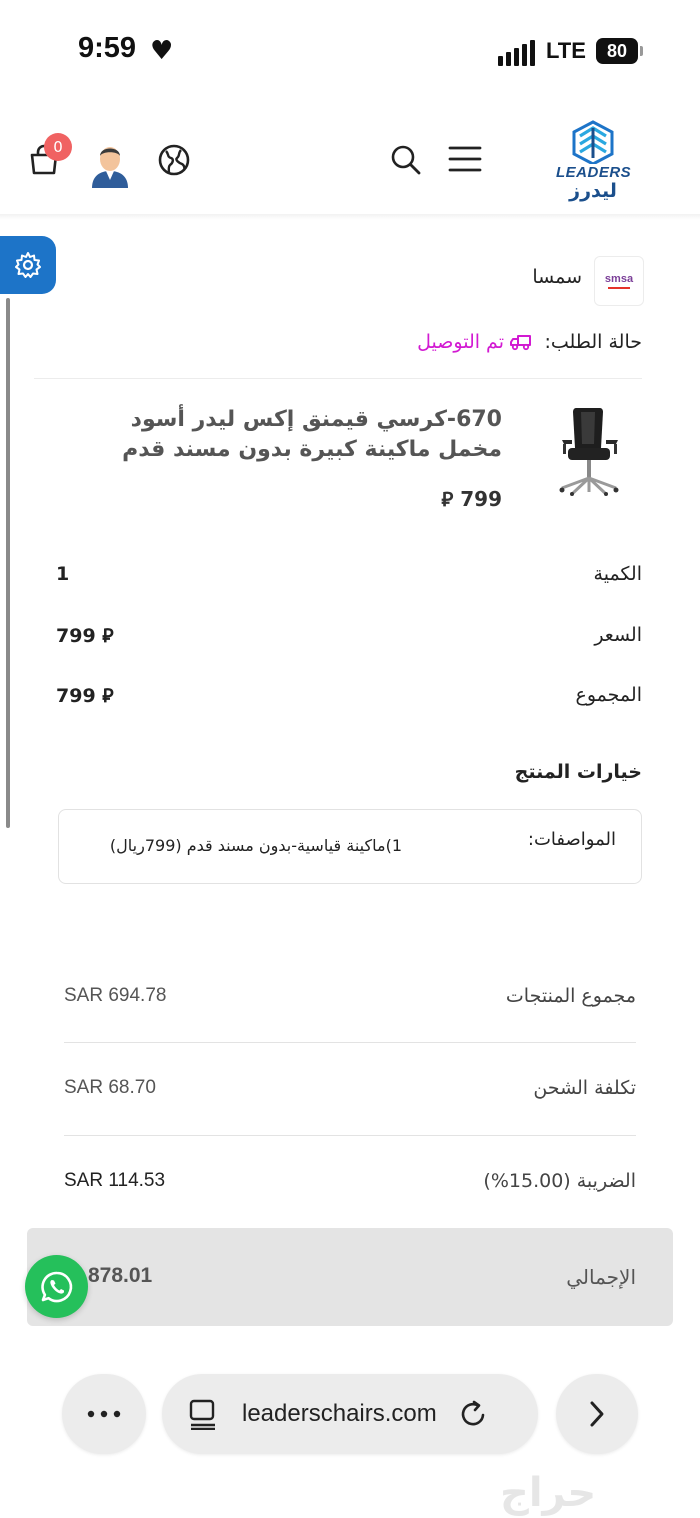 This screenshot has width=700, height=1518. Describe the element at coordinates (63, 574) in the screenshot. I see `quantity-value: 1` at that location.